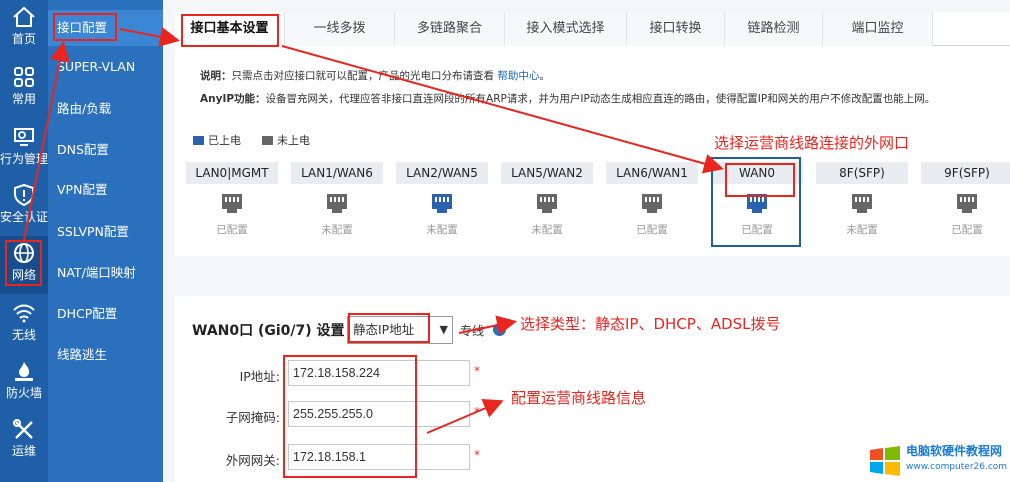 Image resolution: width=1010 pixels, height=482 pixels. Describe the element at coordinates (23, 429) in the screenshot. I see `tools-icon` at that location.